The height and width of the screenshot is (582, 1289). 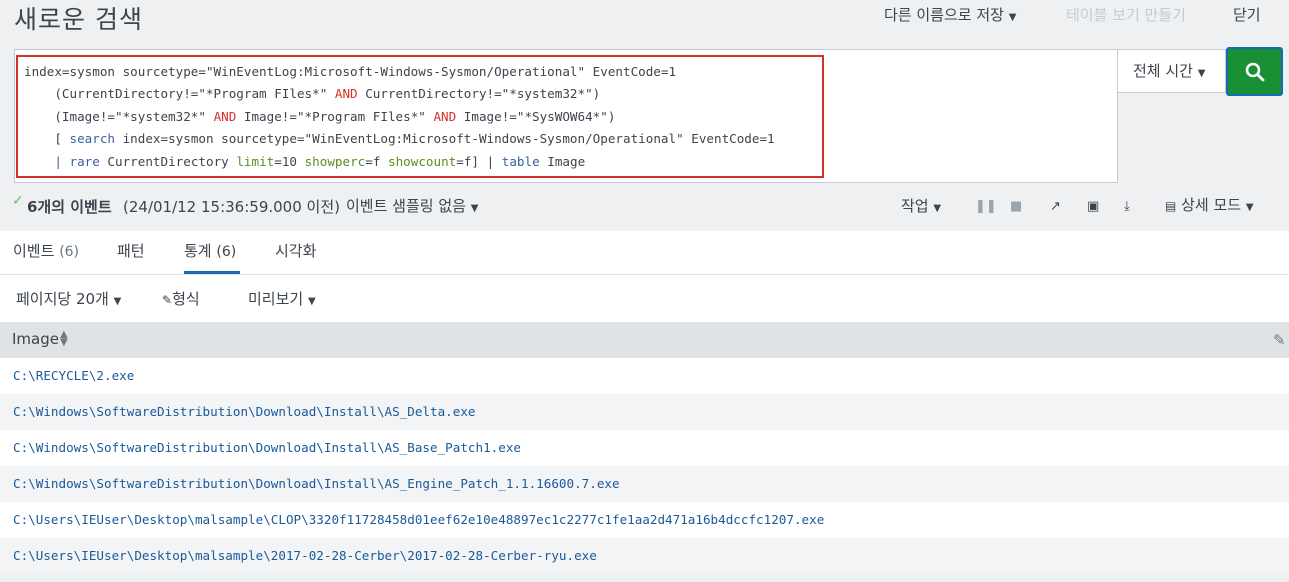 What do you see at coordinates (35, 339) in the screenshot?
I see `column-header-image: Image` at bounding box center [35, 339].